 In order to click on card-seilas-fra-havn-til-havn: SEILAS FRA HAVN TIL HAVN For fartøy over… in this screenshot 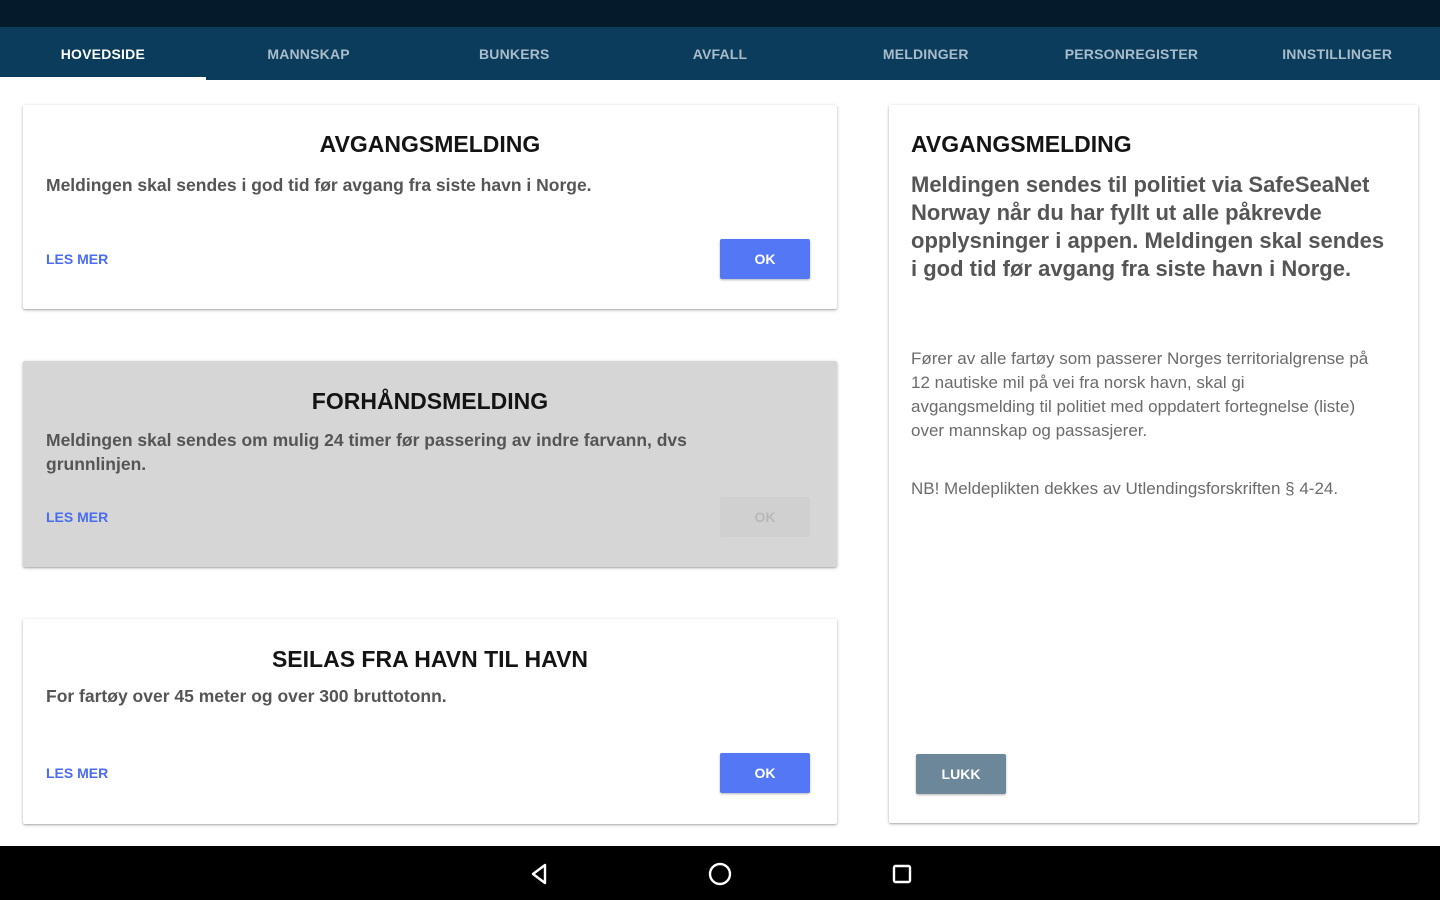, I will do `click(430, 721)`.